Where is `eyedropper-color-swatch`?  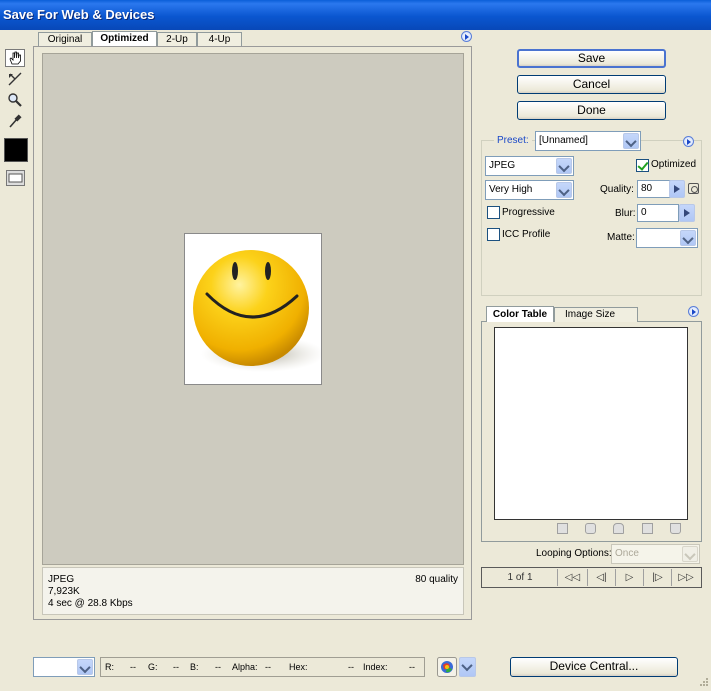 eyedropper-color-swatch is located at coordinates (16, 150).